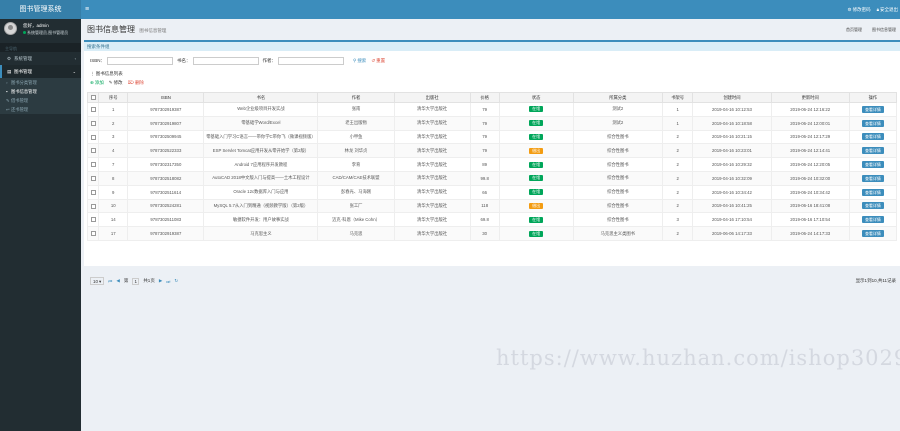 The width and height of the screenshot is (900, 431). Describe the element at coordinates (74, 71) in the screenshot. I see `chevron-down-icon: ⌄` at that location.